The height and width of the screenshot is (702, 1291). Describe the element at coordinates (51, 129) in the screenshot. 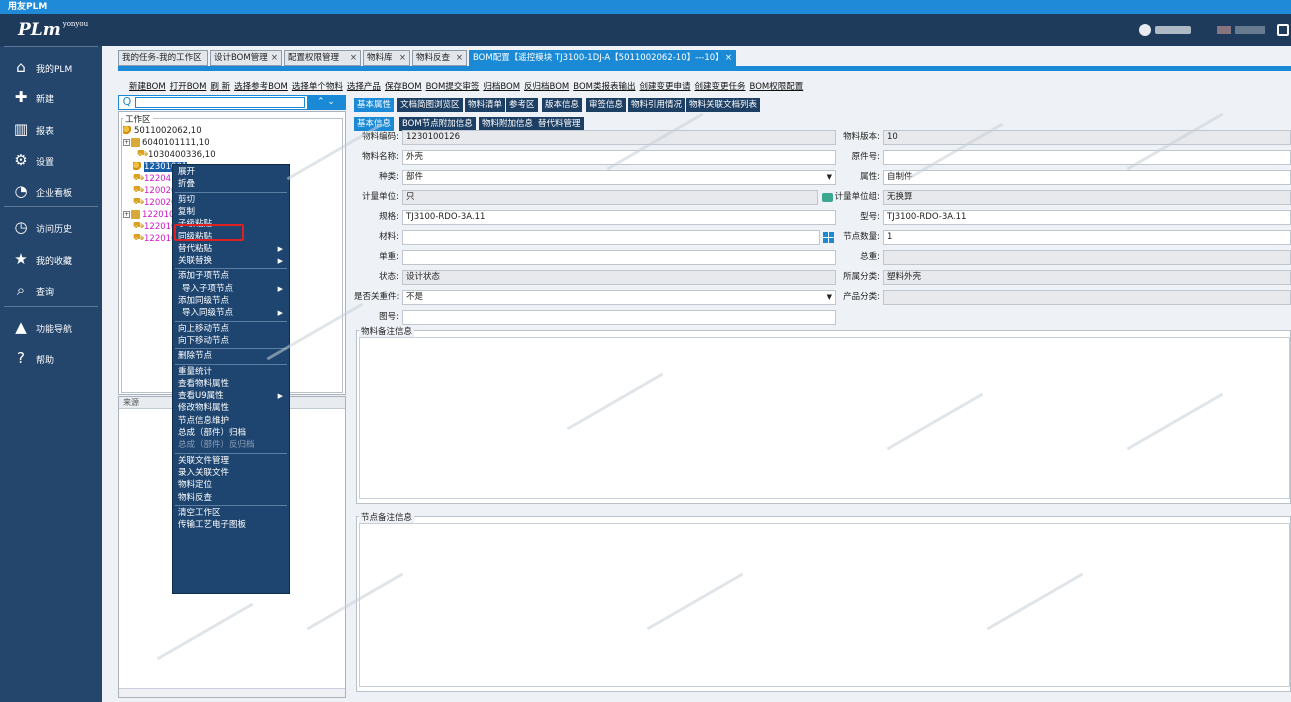

I see `sidebar-item-2: ▥ 报表` at that location.